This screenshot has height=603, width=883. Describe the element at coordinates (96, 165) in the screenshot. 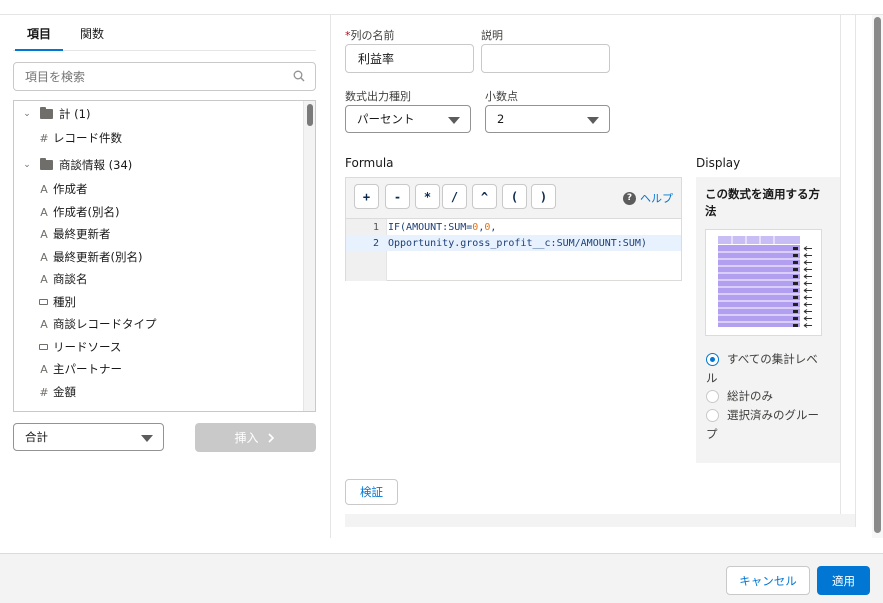

I see `tree-group-label: 商談情報 (34)` at that location.